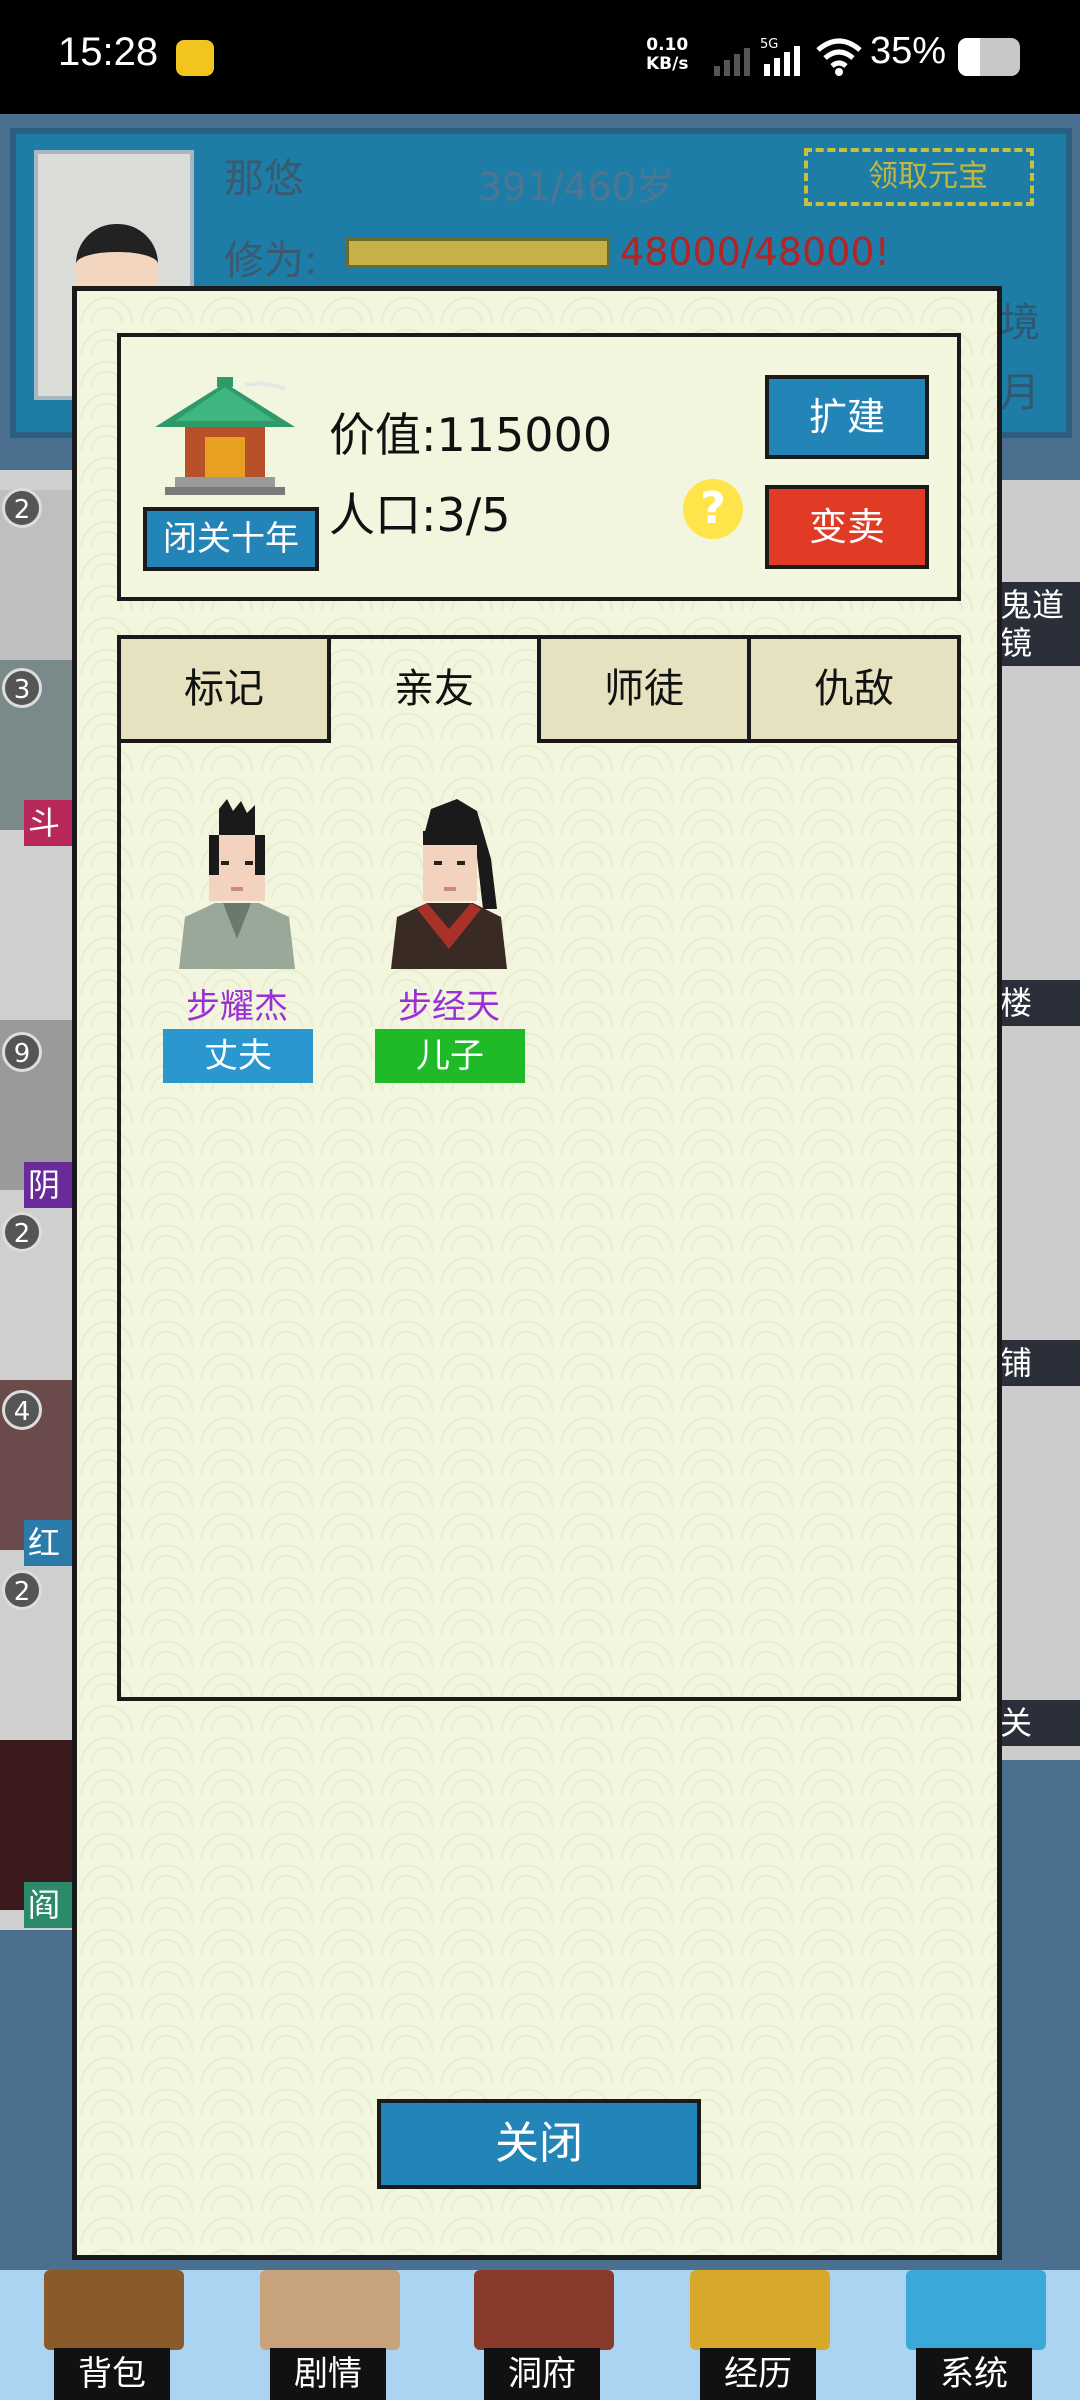 The width and height of the screenshot is (1080, 2400). What do you see at coordinates (1020, 393) in the screenshot?
I see `month-text: 月` at bounding box center [1020, 393].